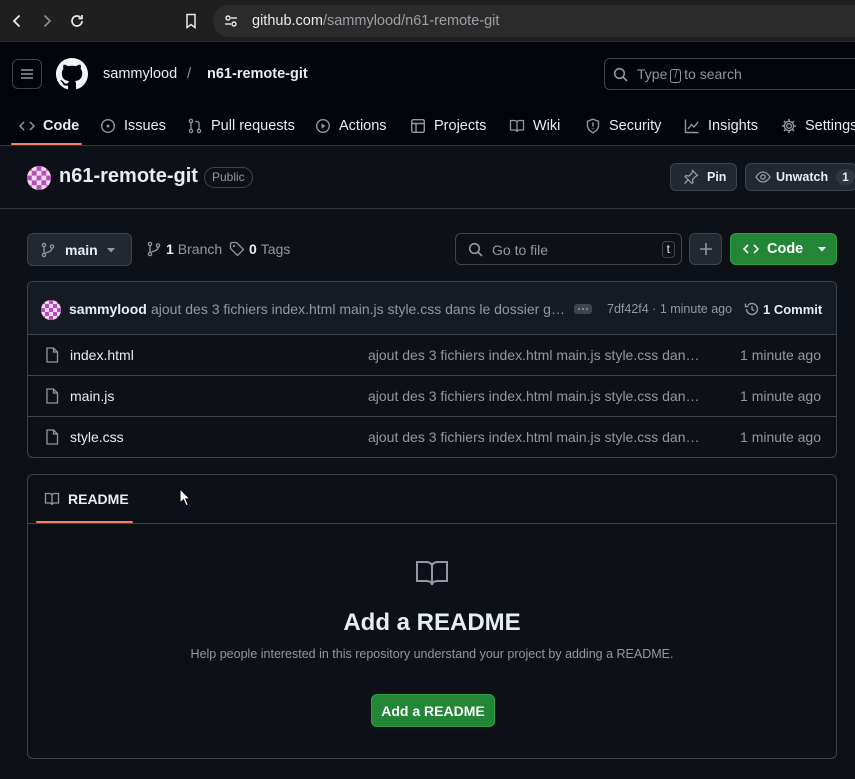 Image resolution: width=855 pixels, height=779 pixels. Describe the element at coordinates (751, 249) in the screenshot. I see `code-icon` at that location.